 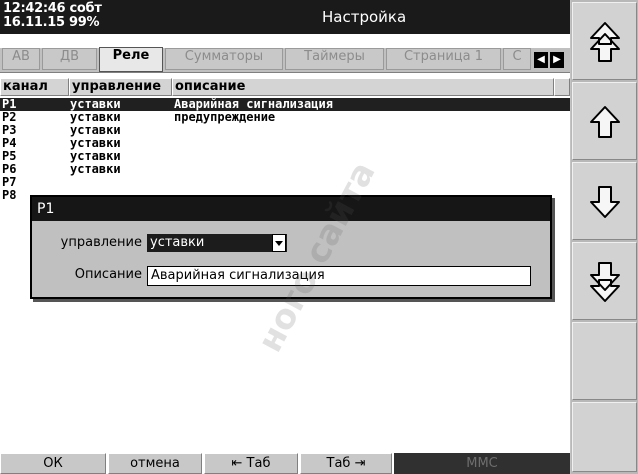 I want to click on cancel-button: отмена, so click(x=155, y=463).